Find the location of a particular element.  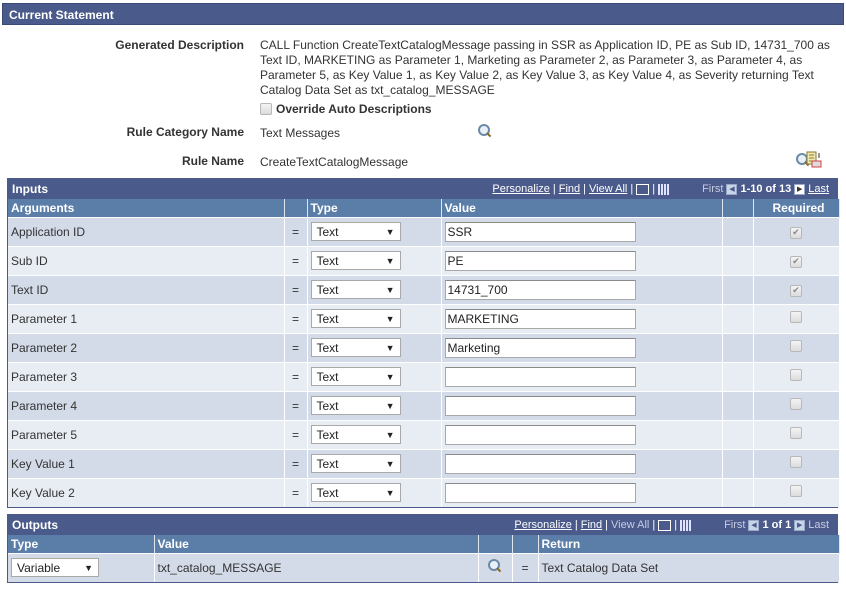

input-row: Parameter 3 = Text ▼ is located at coordinates (424, 376).